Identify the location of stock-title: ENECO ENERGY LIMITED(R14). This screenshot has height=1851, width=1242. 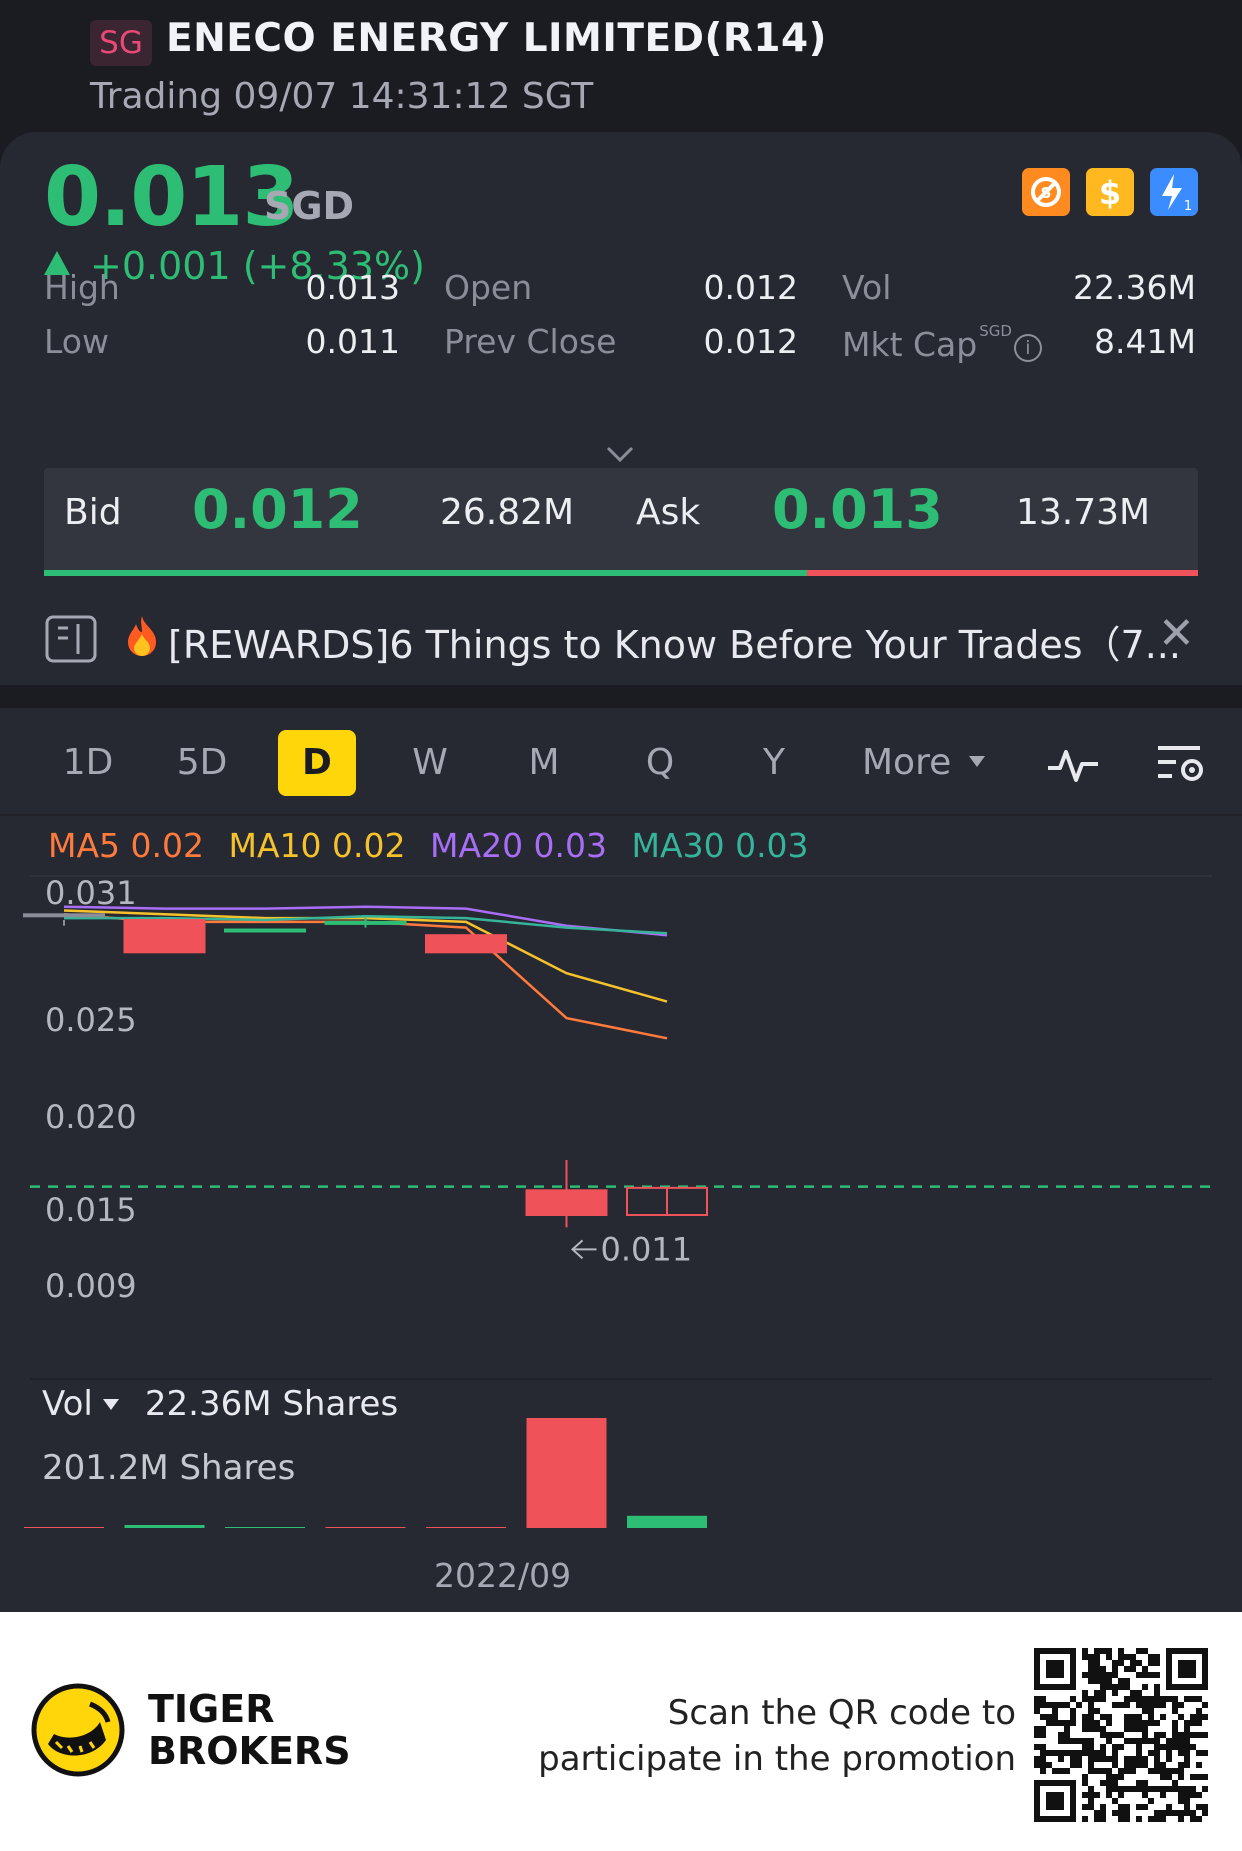
(496, 38).